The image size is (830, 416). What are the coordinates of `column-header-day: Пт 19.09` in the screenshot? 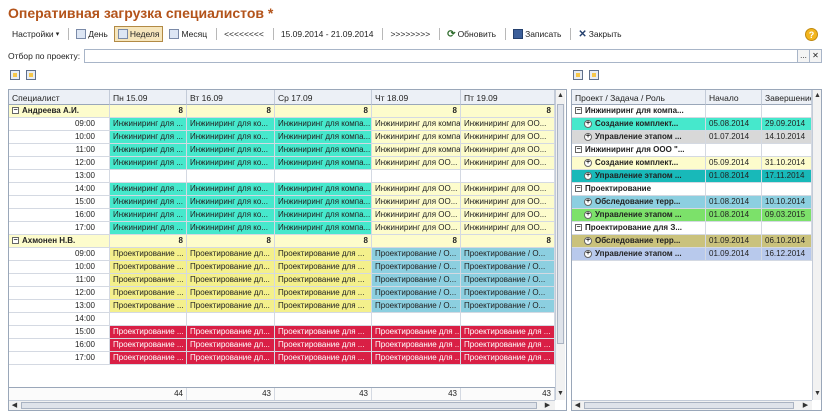 It's located at (508, 97).